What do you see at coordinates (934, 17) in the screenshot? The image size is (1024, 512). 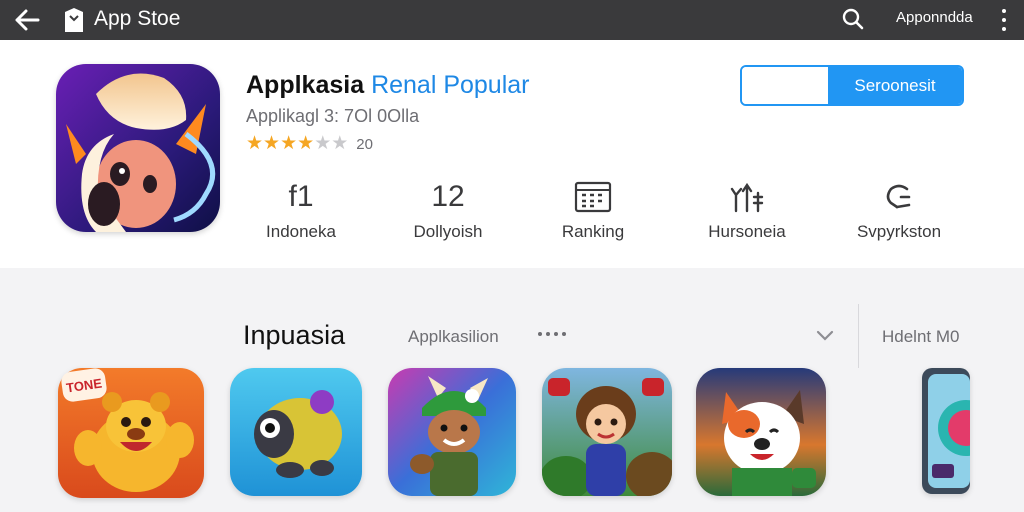 I see `top-bar-link: Apponndda` at bounding box center [934, 17].